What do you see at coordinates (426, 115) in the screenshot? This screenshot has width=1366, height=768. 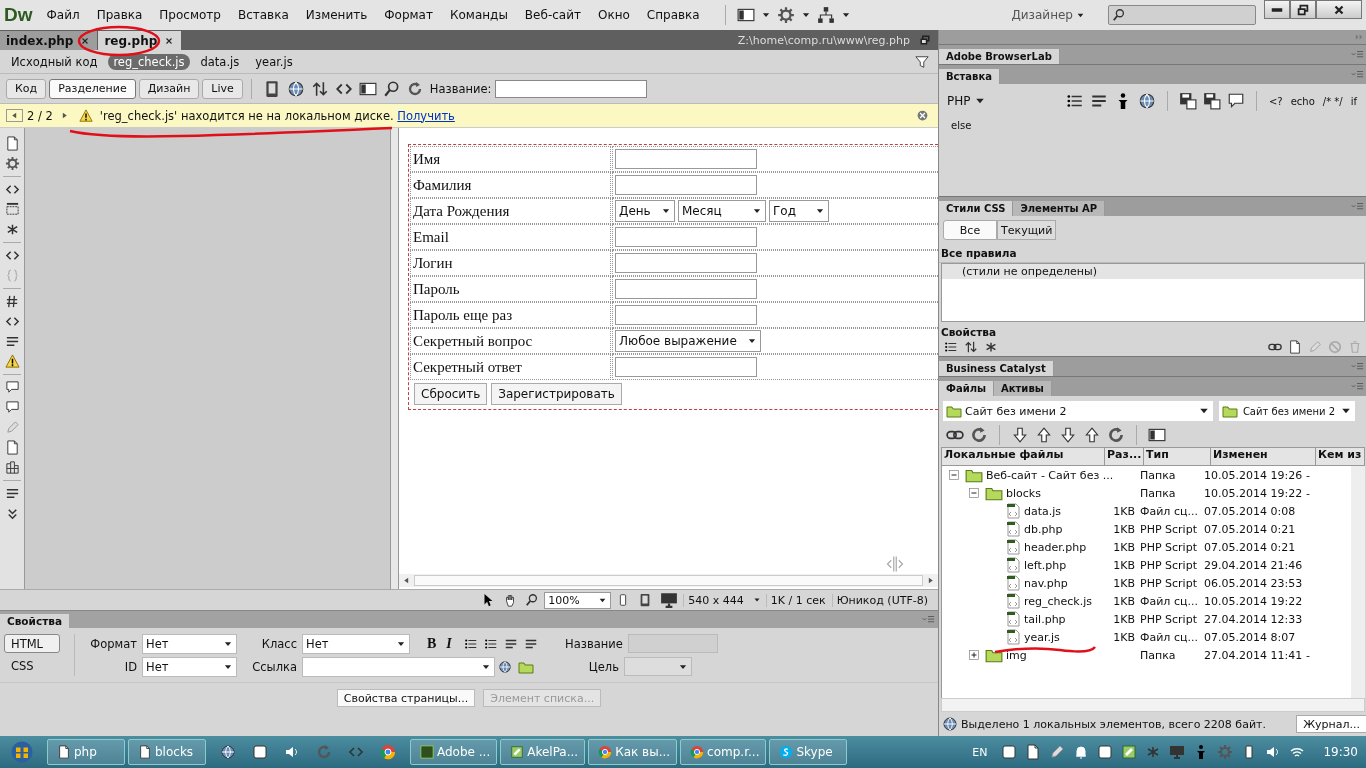 I see `get-link: Получить` at bounding box center [426, 115].